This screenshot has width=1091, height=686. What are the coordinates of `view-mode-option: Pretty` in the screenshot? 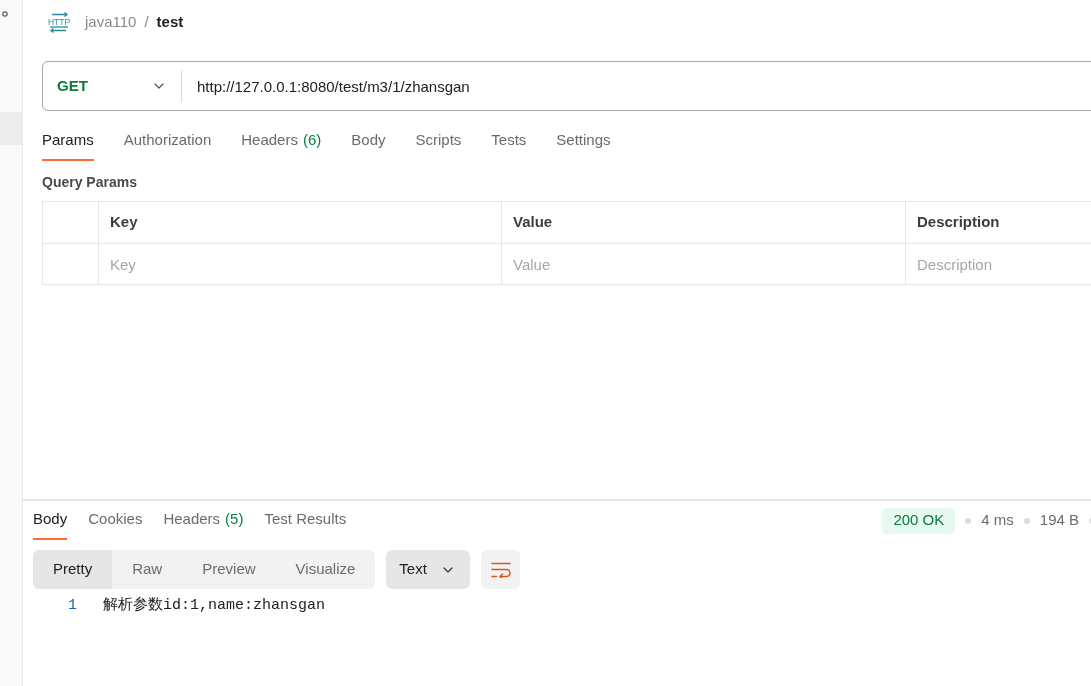 It's located at (73, 569).